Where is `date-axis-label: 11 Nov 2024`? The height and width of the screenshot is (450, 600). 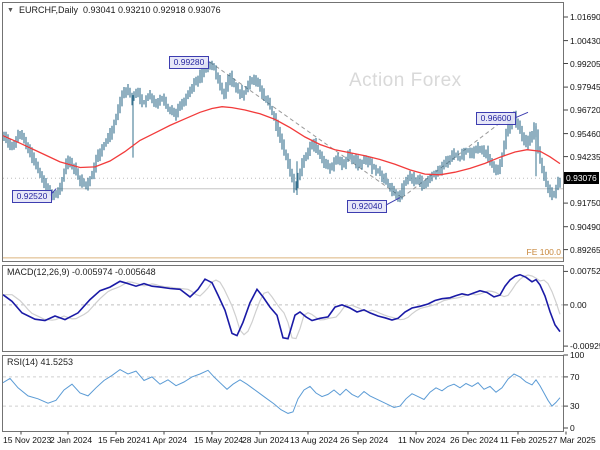 date-axis-label: 11 Nov 2024 is located at coordinates (422, 440).